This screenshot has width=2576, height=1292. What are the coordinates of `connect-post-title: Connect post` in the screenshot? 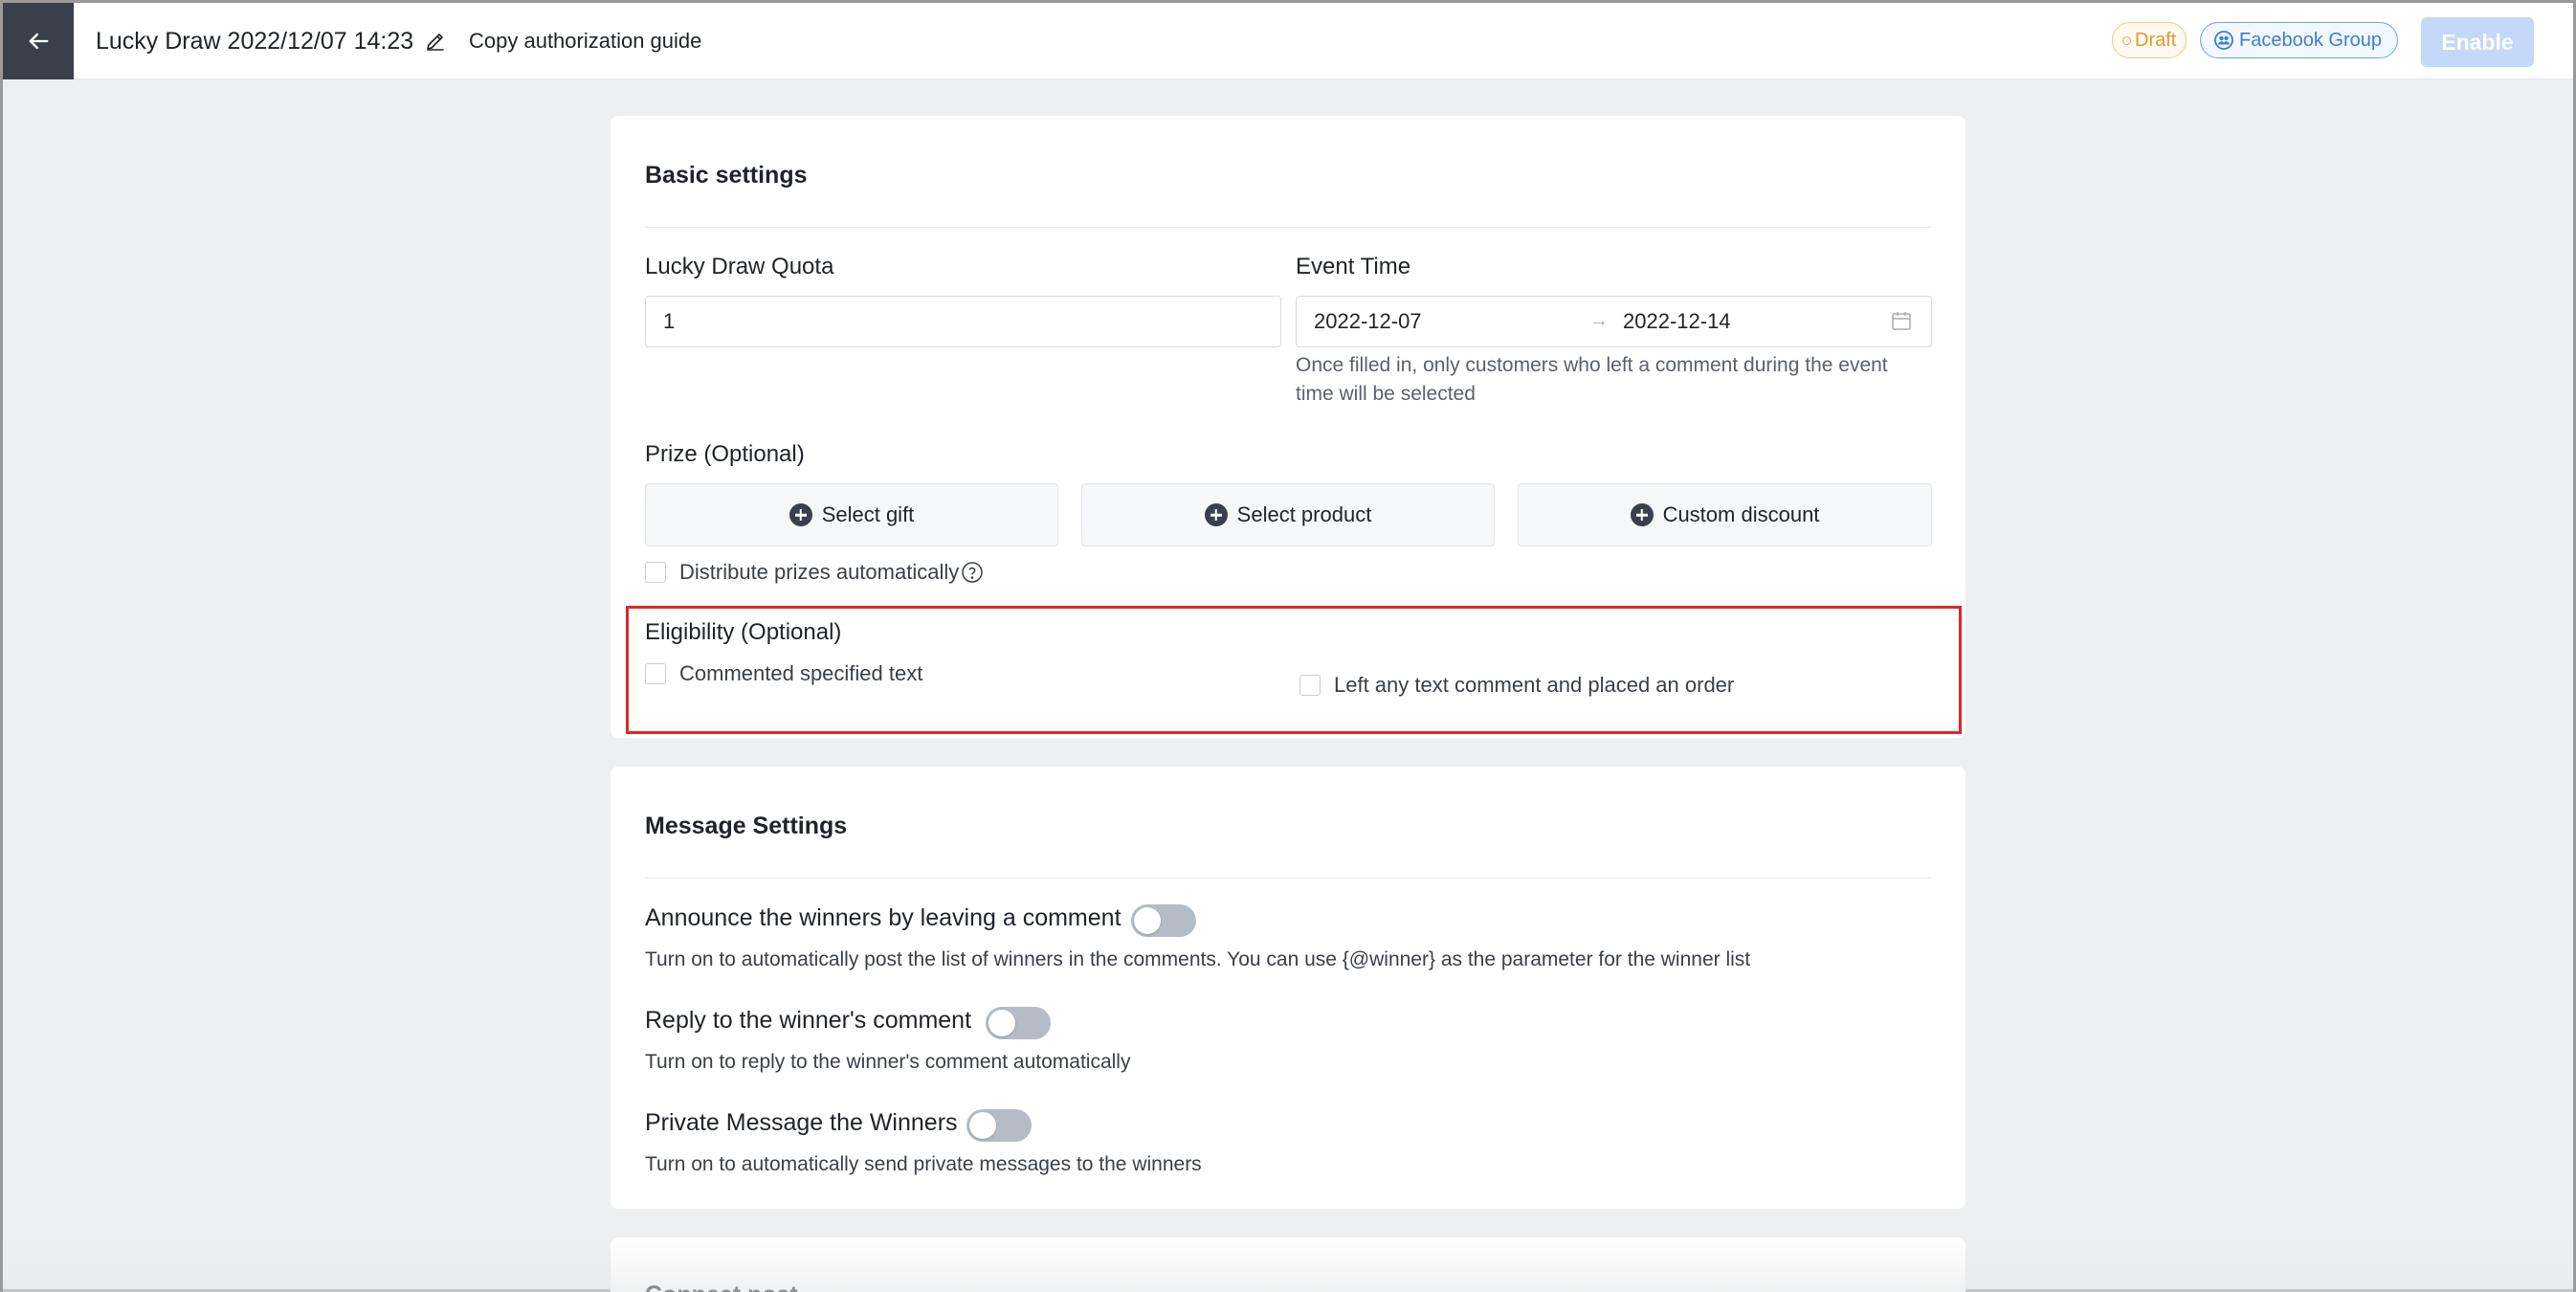 It's located at (721, 1286).